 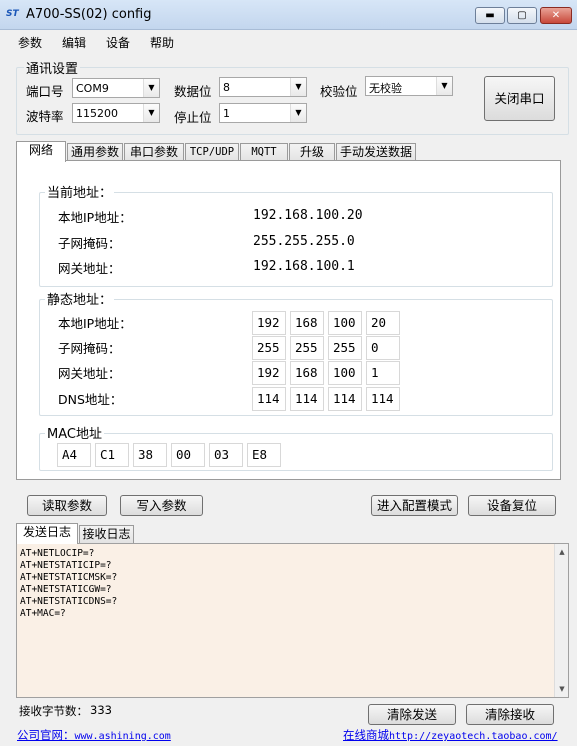 What do you see at coordinates (95, 217) in the screenshot?
I see `current-ip-label: 本地IP地址：` at bounding box center [95, 217].